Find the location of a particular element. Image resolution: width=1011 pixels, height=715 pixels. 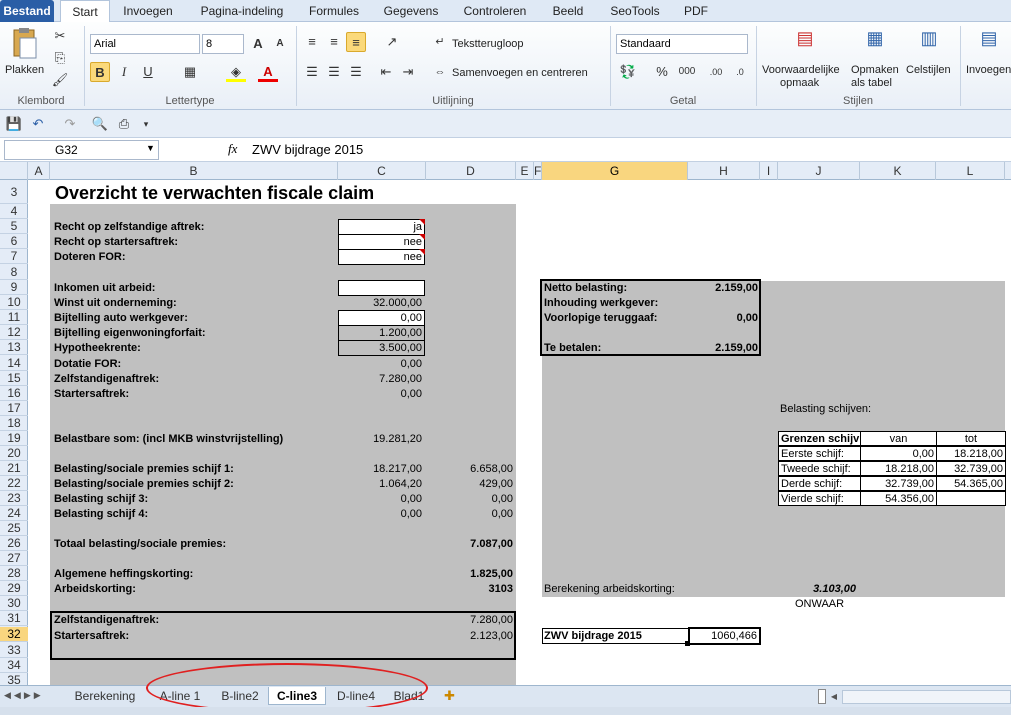

row-header-15: 15 is located at coordinates (14, 378).